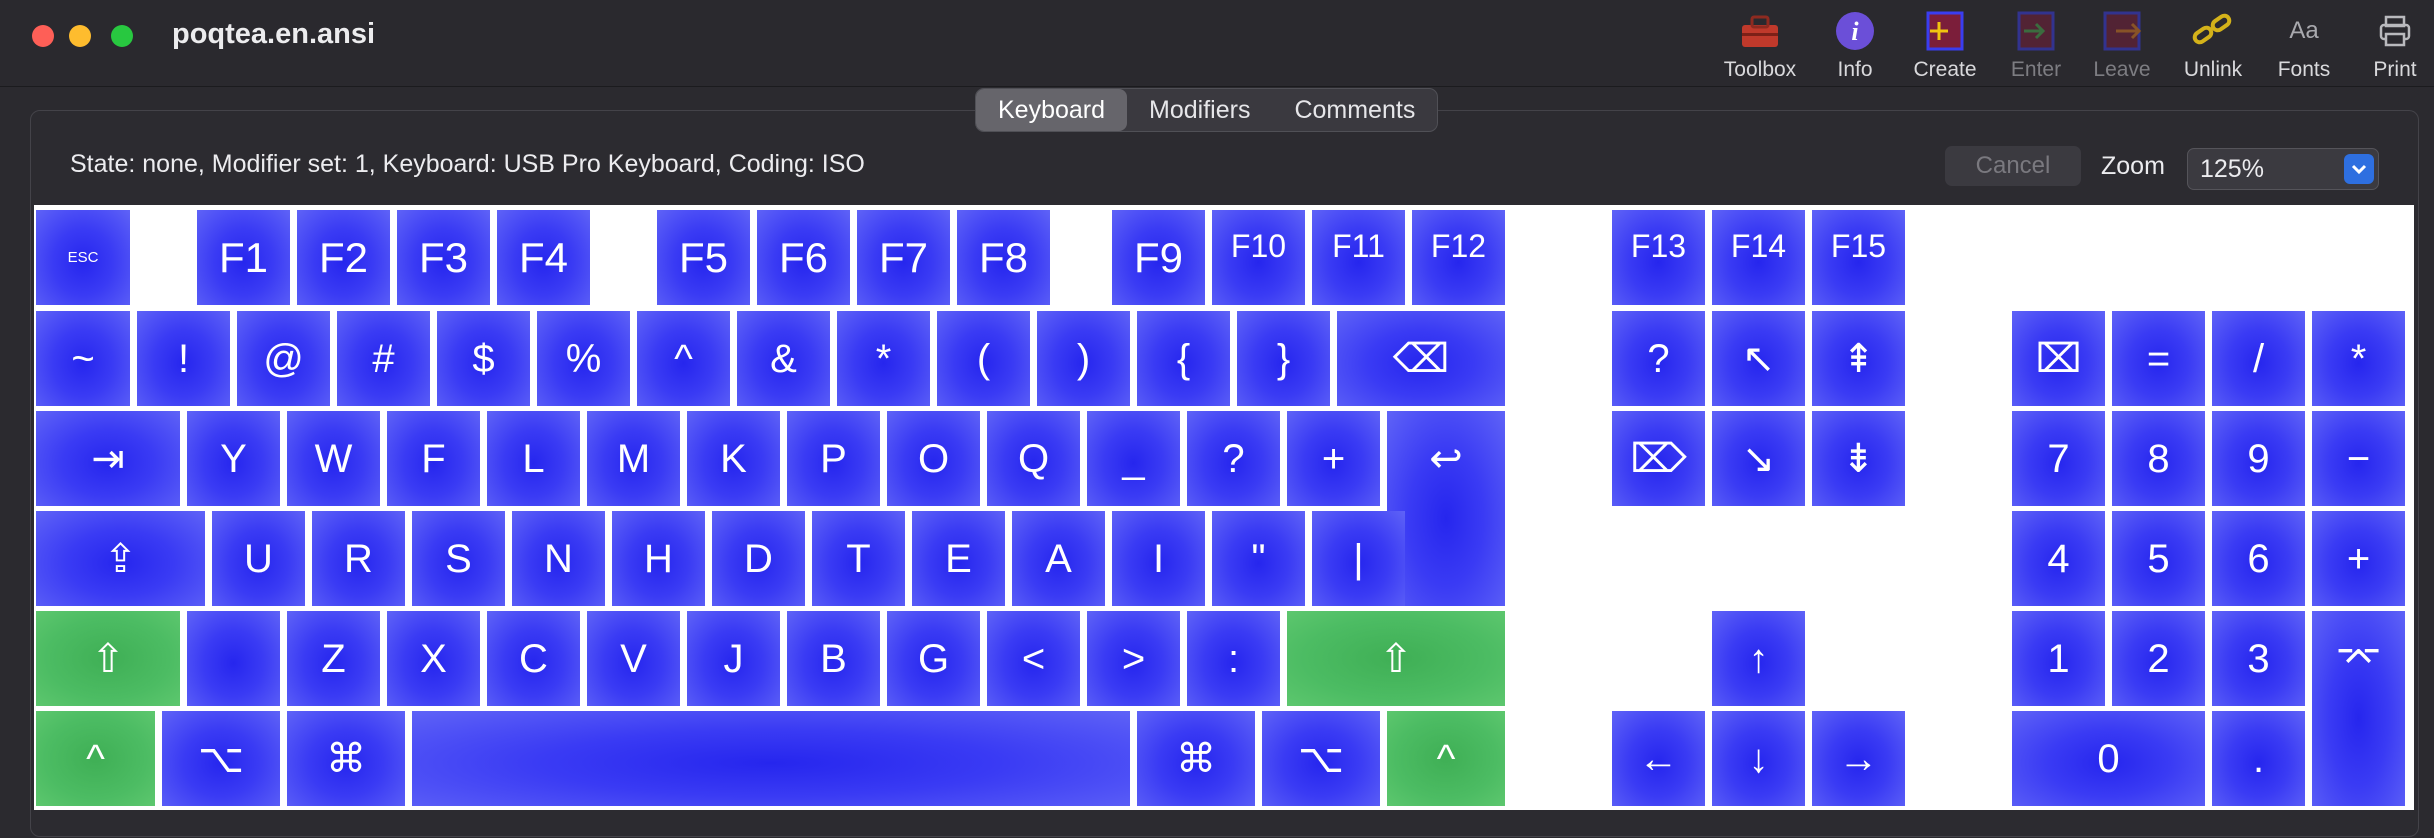 This screenshot has width=2434, height=838. What do you see at coordinates (583, 358) in the screenshot?
I see `key-row1-5: %` at bounding box center [583, 358].